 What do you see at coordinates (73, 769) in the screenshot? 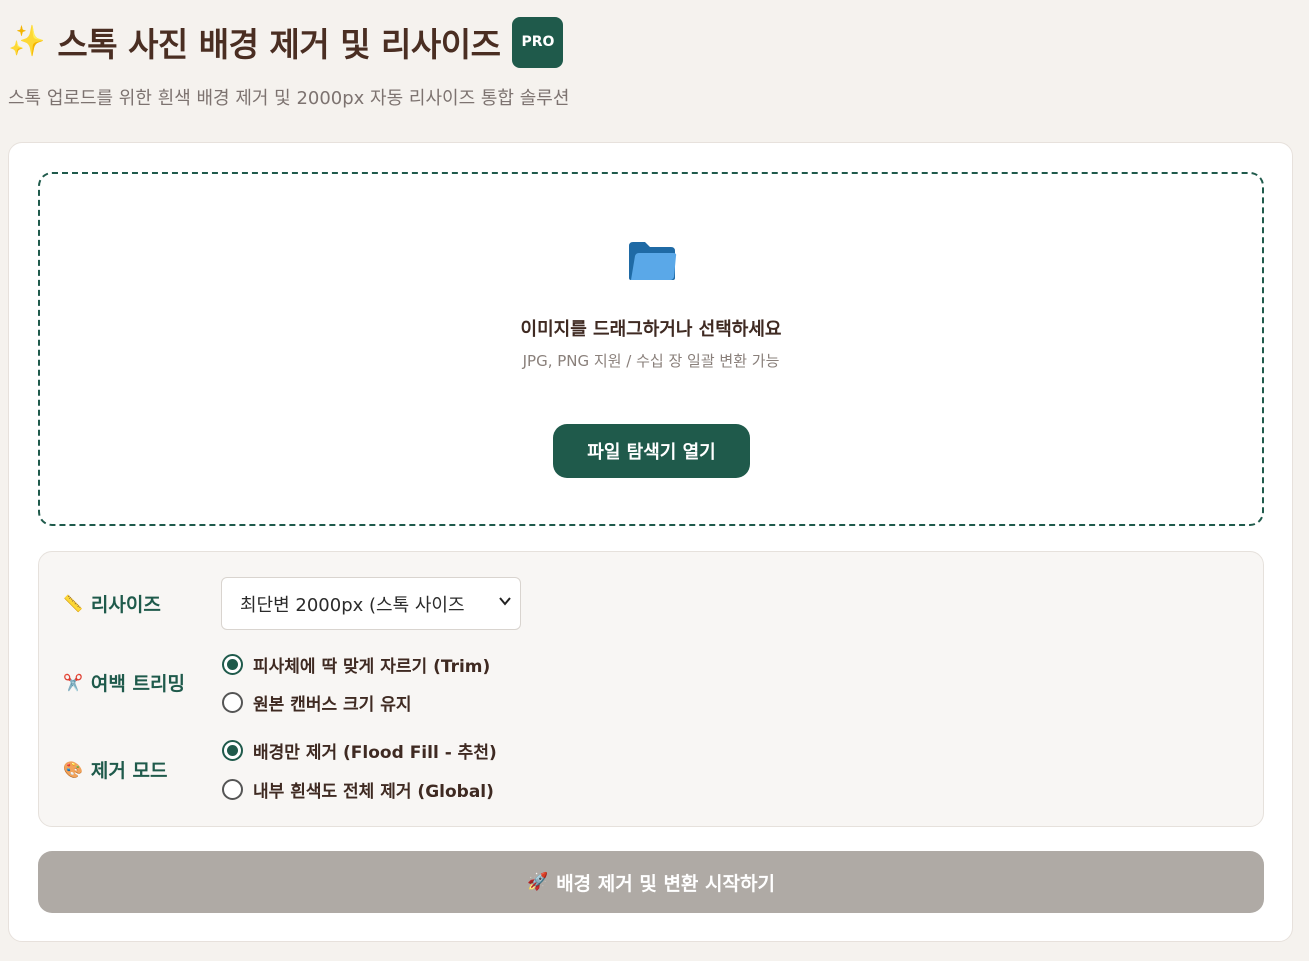
I see `palette-icon: 🎨` at bounding box center [73, 769].